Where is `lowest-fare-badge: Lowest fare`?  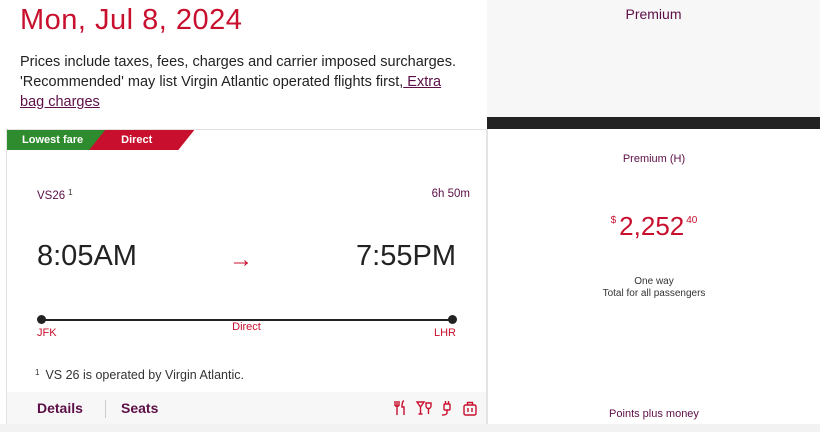
lowest-fare-badge: Lowest fare is located at coordinates (56, 140).